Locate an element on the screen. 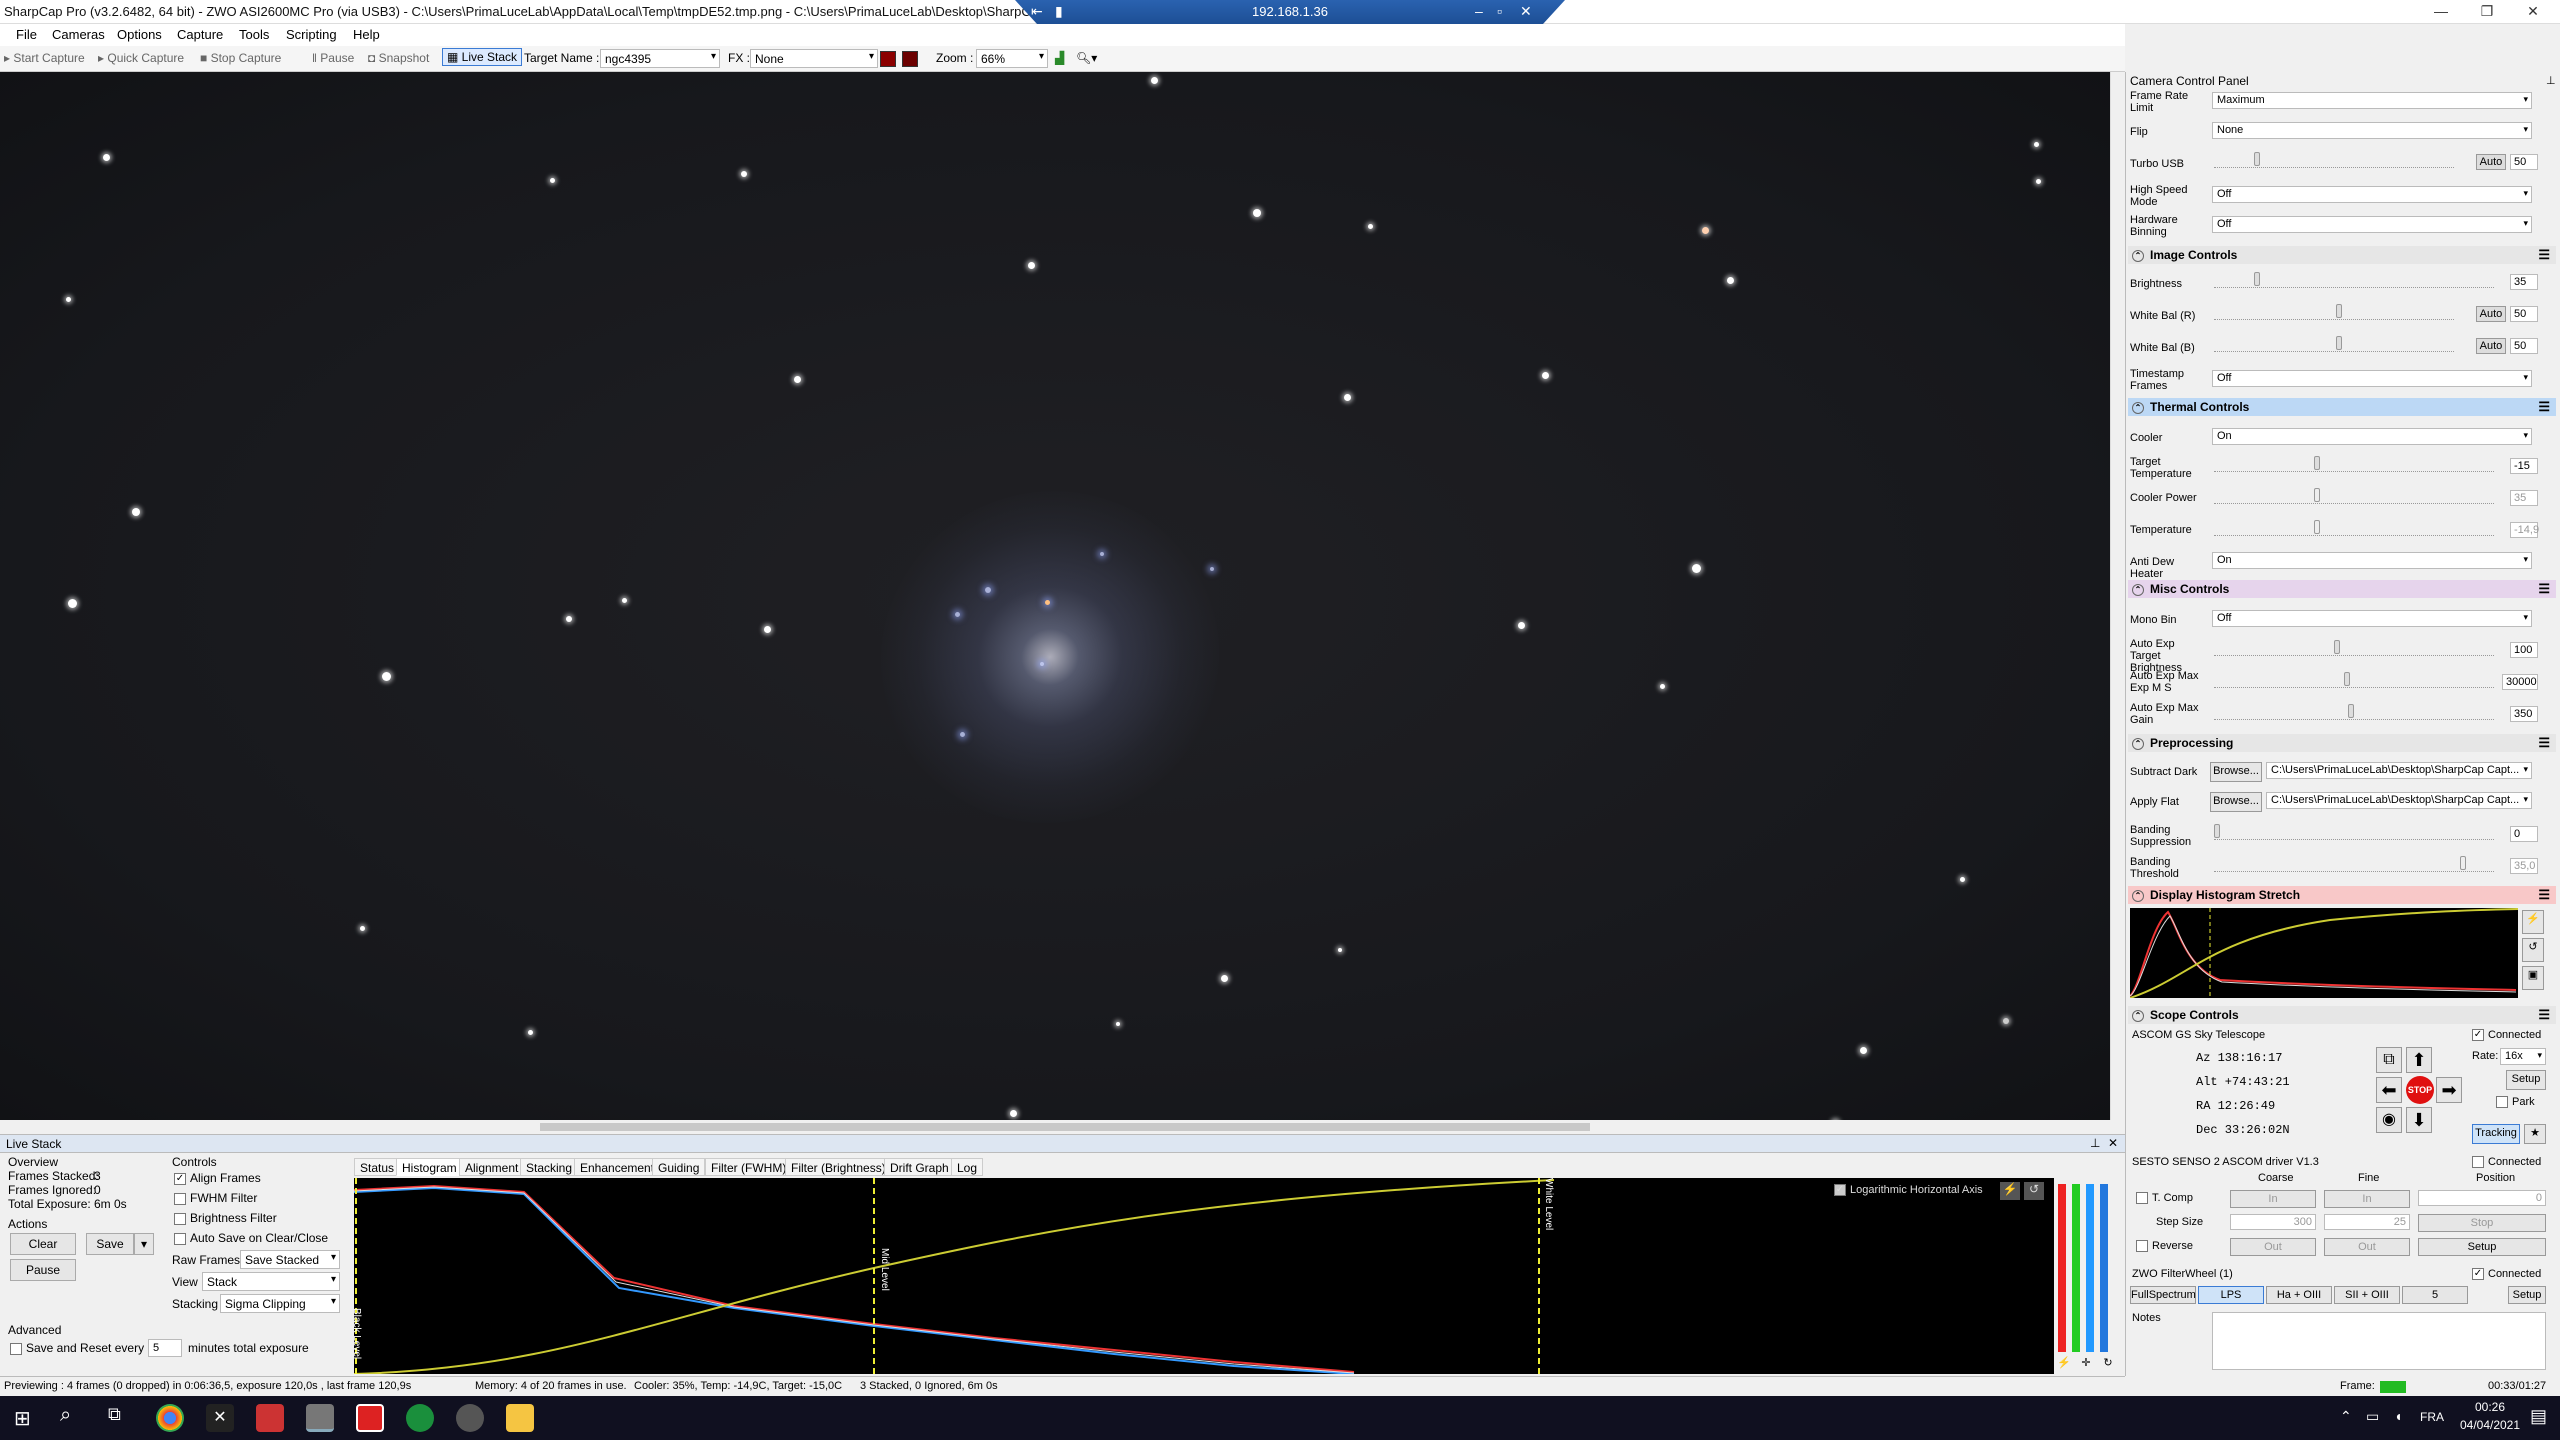 The height and width of the screenshot is (1440, 2560). remote-minimize-icon: – is located at coordinates (1479, 11).